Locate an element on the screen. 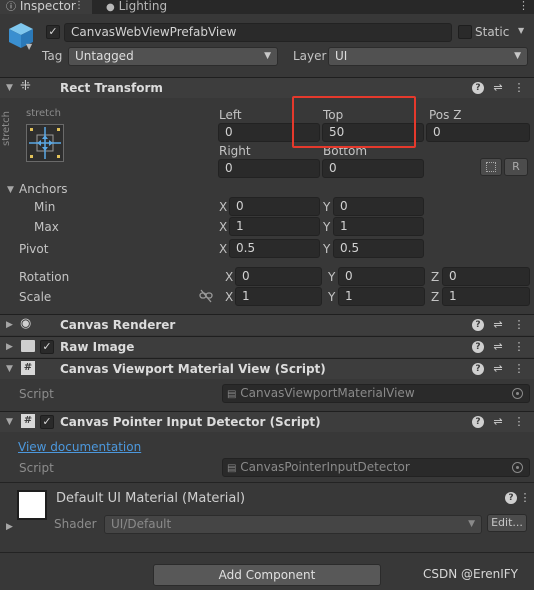 This screenshot has height=590, width=534. anchors-foldout-icon: ▼ is located at coordinates (10, 190).